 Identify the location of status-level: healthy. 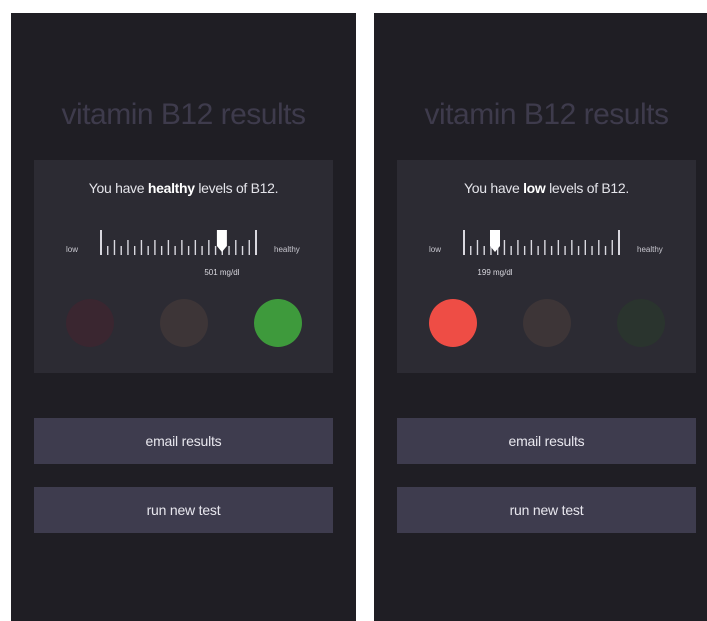
(171, 188).